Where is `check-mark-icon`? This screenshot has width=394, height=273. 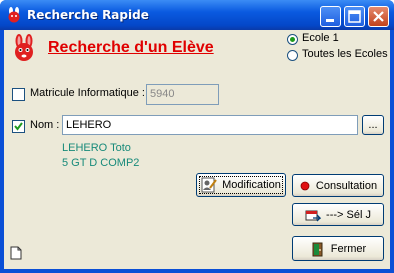
check-mark-icon is located at coordinates (18, 126).